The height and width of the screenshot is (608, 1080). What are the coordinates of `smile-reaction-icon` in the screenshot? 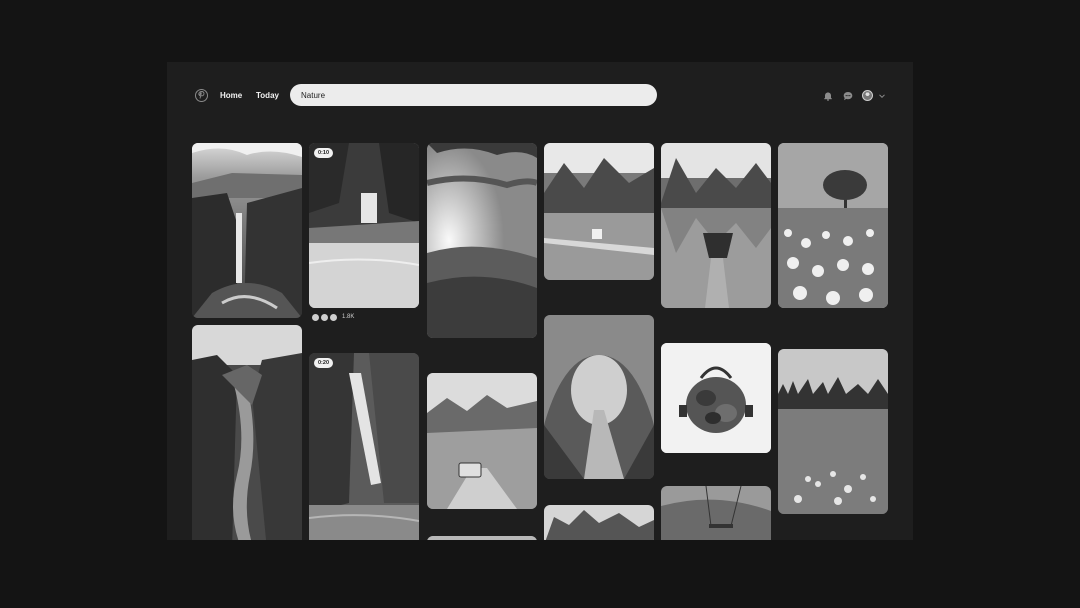 It's located at (324, 317).